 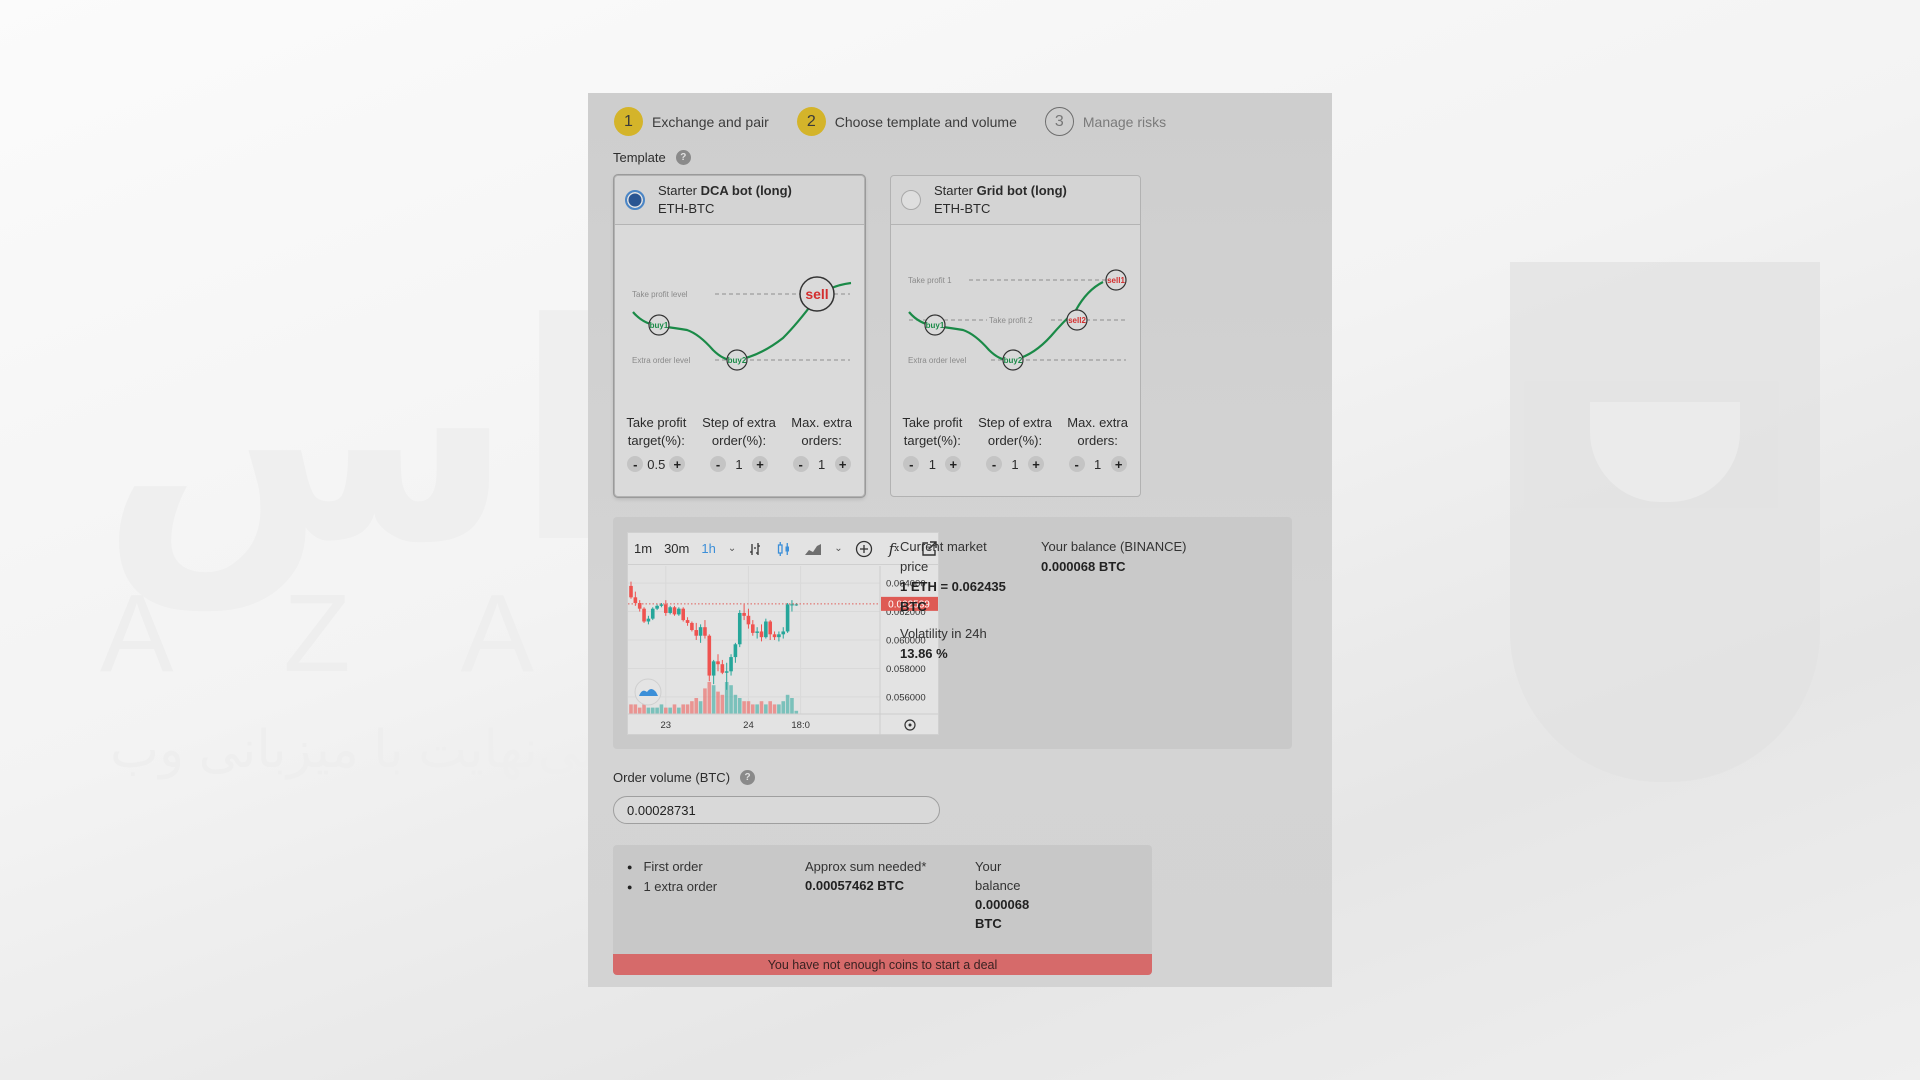 I want to click on add-indicator-plus-circle-icon, so click(x=864, y=549).